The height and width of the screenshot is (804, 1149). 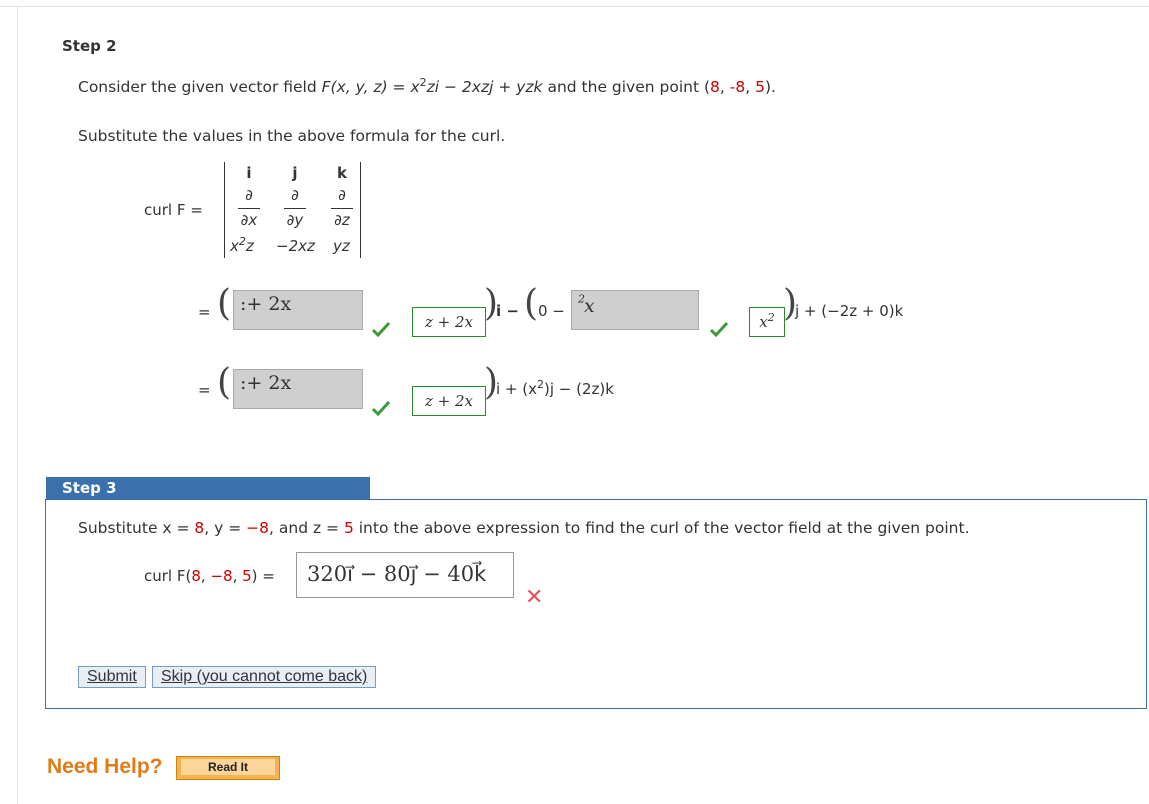 What do you see at coordinates (266, 383) in the screenshot?
I see `answer-box-5-value: :+ 2x` at bounding box center [266, 383].